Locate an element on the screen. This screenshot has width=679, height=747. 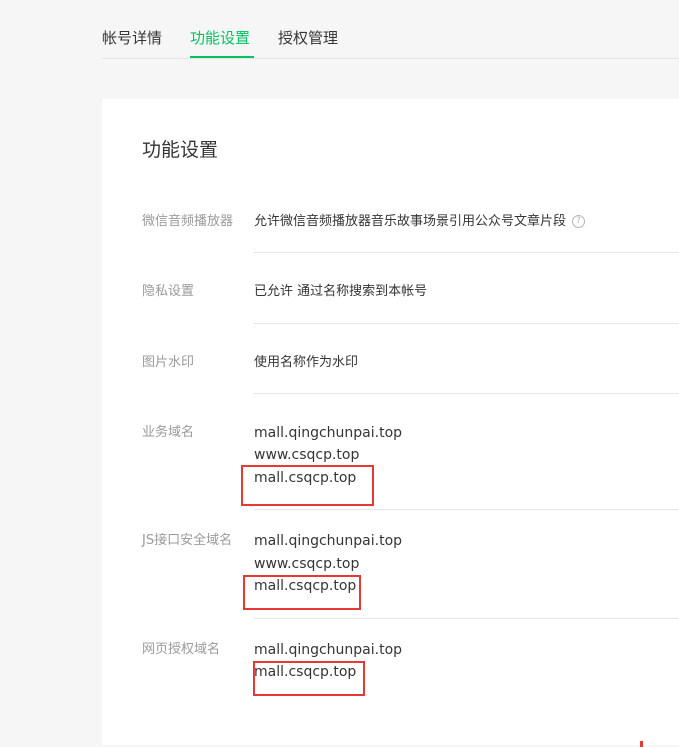
red-mark is located at coordinates (641, 744).